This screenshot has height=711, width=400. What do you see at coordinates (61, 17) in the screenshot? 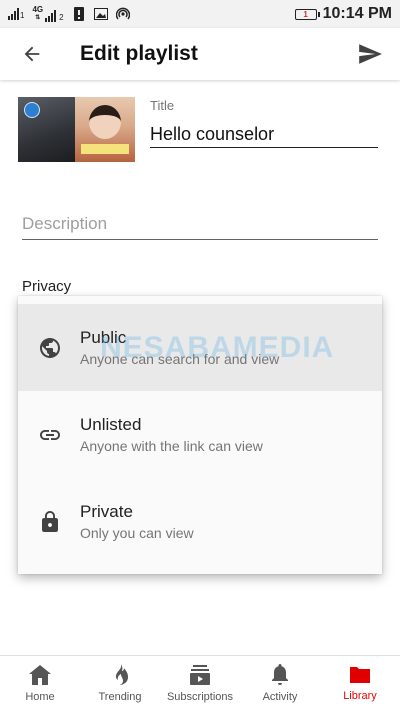
I see `sim2-number: 2` at bounding box center [61, 17].